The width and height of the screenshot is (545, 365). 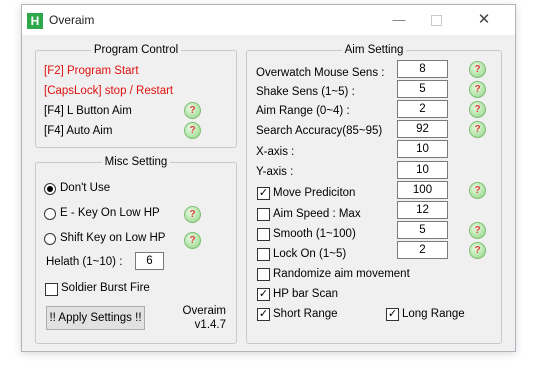 What do you see at coordinates (51, 289) in the screenshot?
I see `soldier-burst-fire-checkbox` at bounding box center [51, 289].